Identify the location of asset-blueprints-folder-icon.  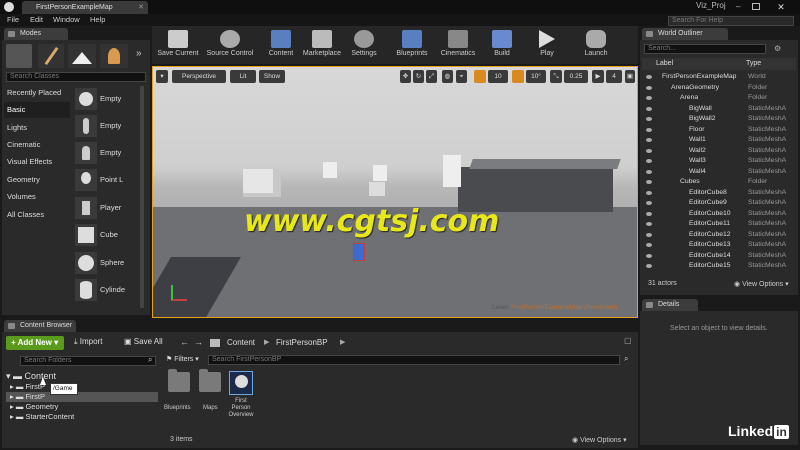
(179, 380).